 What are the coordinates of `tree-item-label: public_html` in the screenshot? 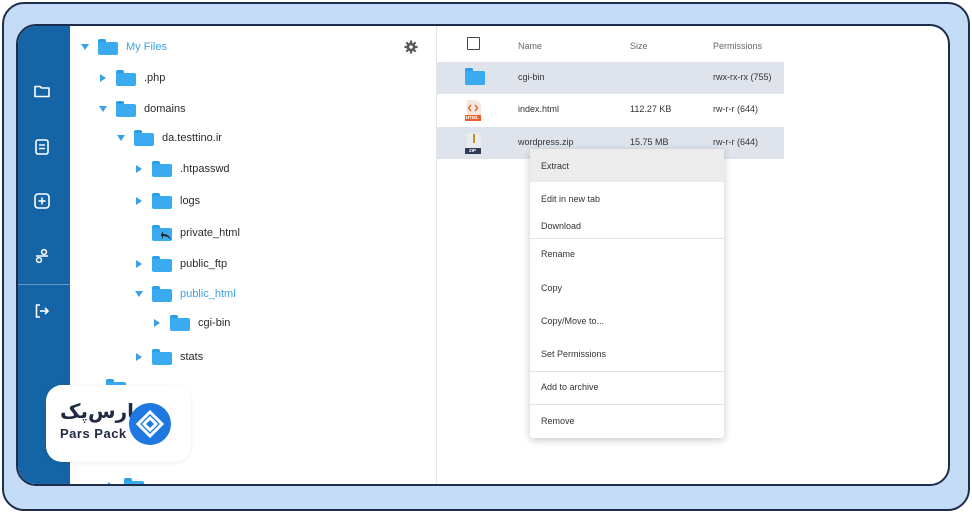 It's located at (208, 294).